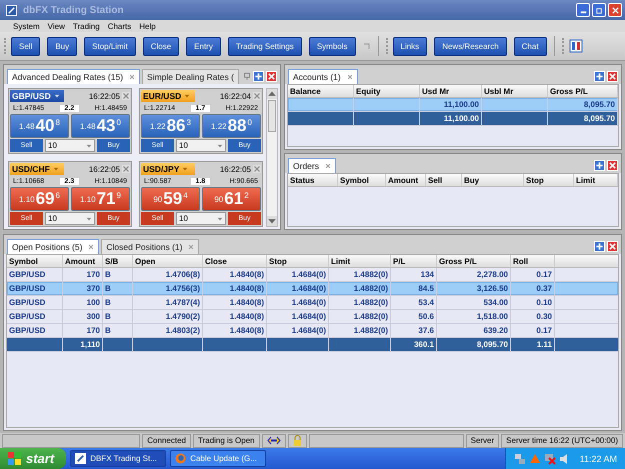 This screenshot has width=625, height=469. Describe the element at coordinates (147, 26) in the screenshot. I see `menu-item: Help` at that location.